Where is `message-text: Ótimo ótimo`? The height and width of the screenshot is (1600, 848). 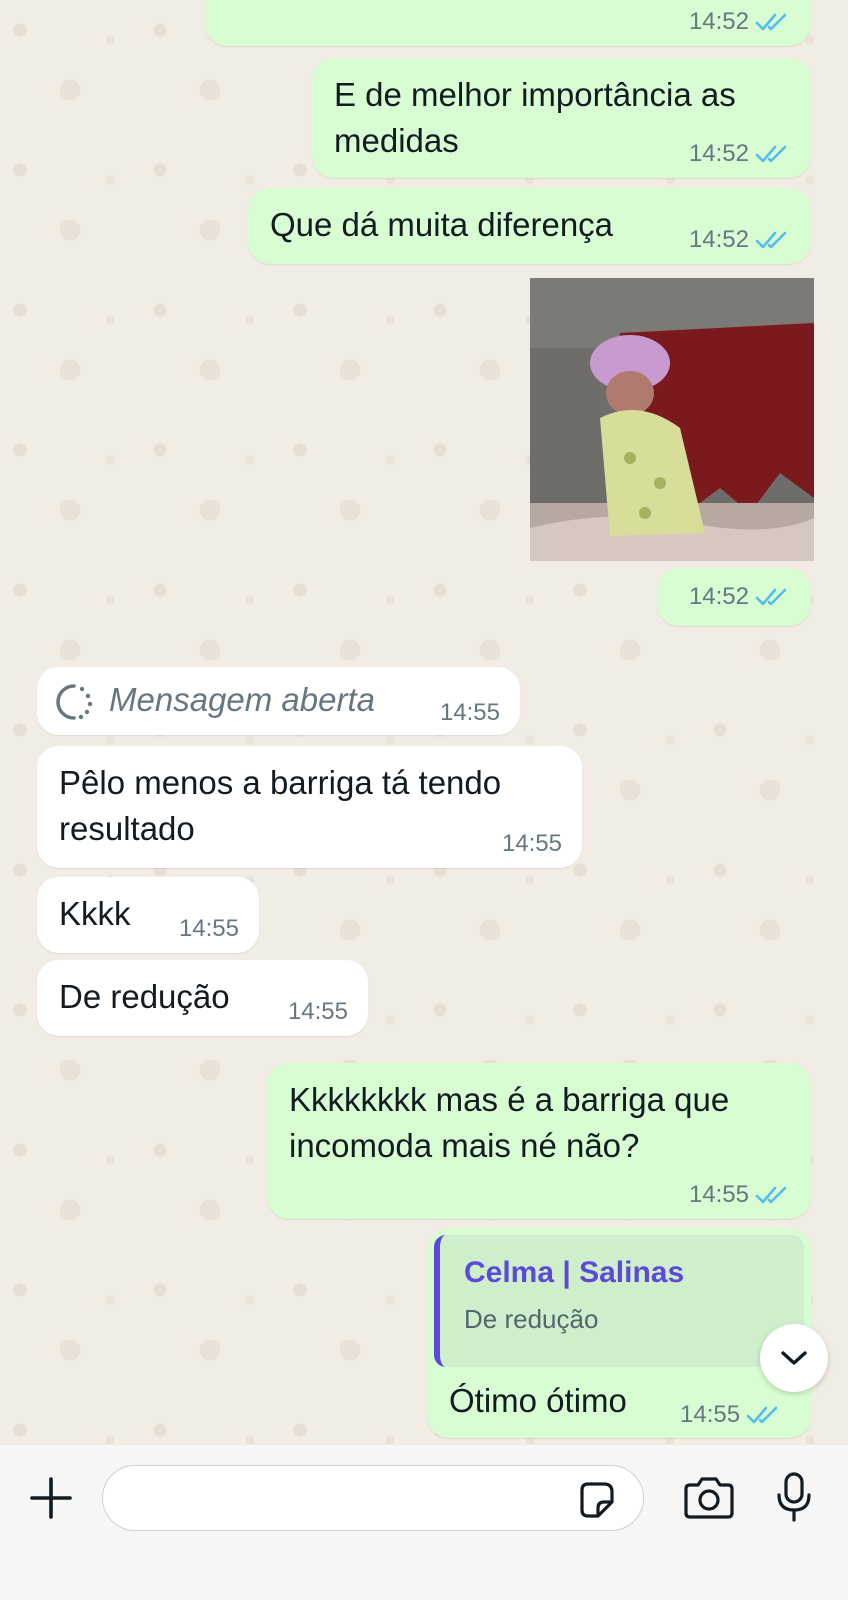 message-text: Ótimo ótimo is located at coordinates (538, 1400).